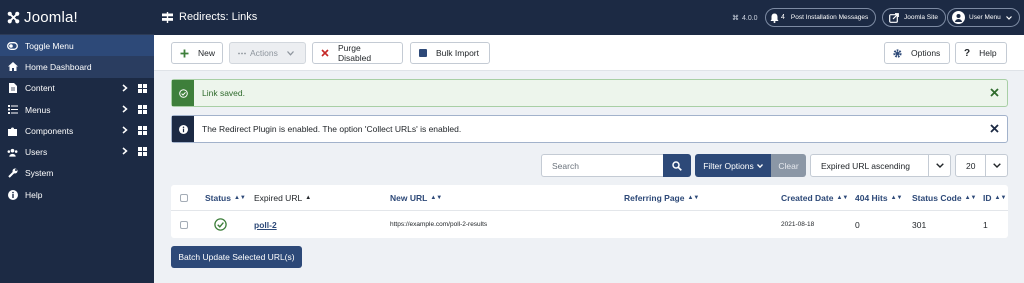 The image size is (1024, 283). What do you see at coordinates (325, 53) in the screenshot?
I see `times-icon` at bounding box center [325, 53].